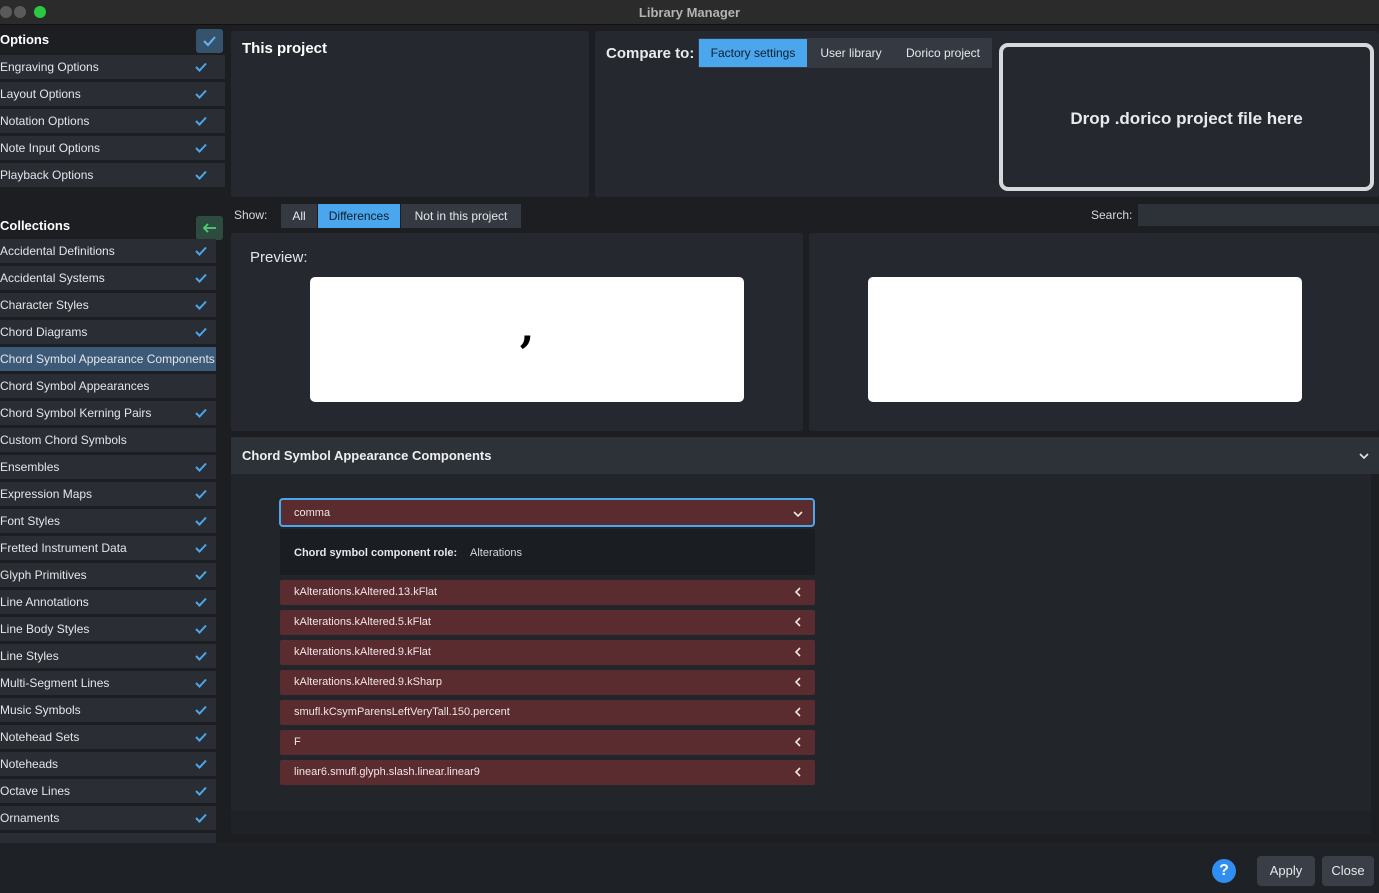  What do you see at coordinates (547, 592) in the screenshot?
I see `component-row: kAlterations.kAltered.13.kFlat` at bounding box center [547, 592].